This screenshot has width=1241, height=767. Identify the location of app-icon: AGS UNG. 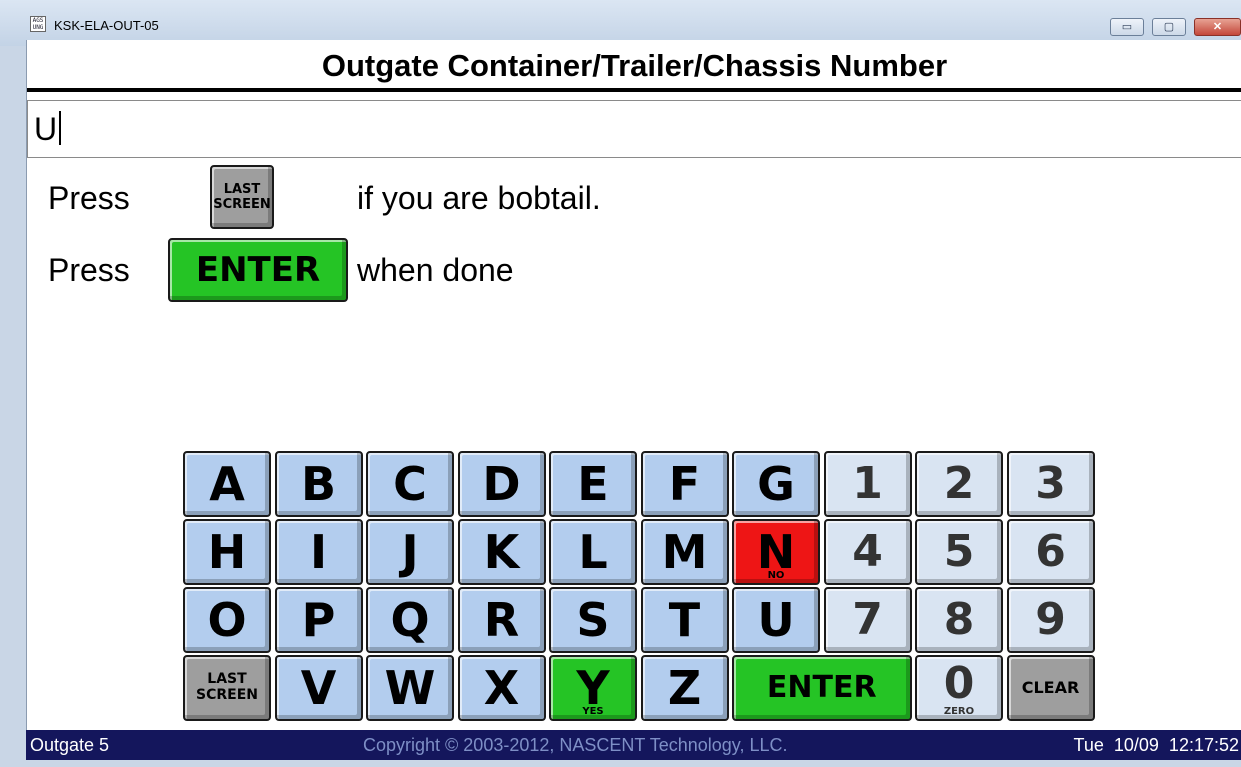
(38, 24).